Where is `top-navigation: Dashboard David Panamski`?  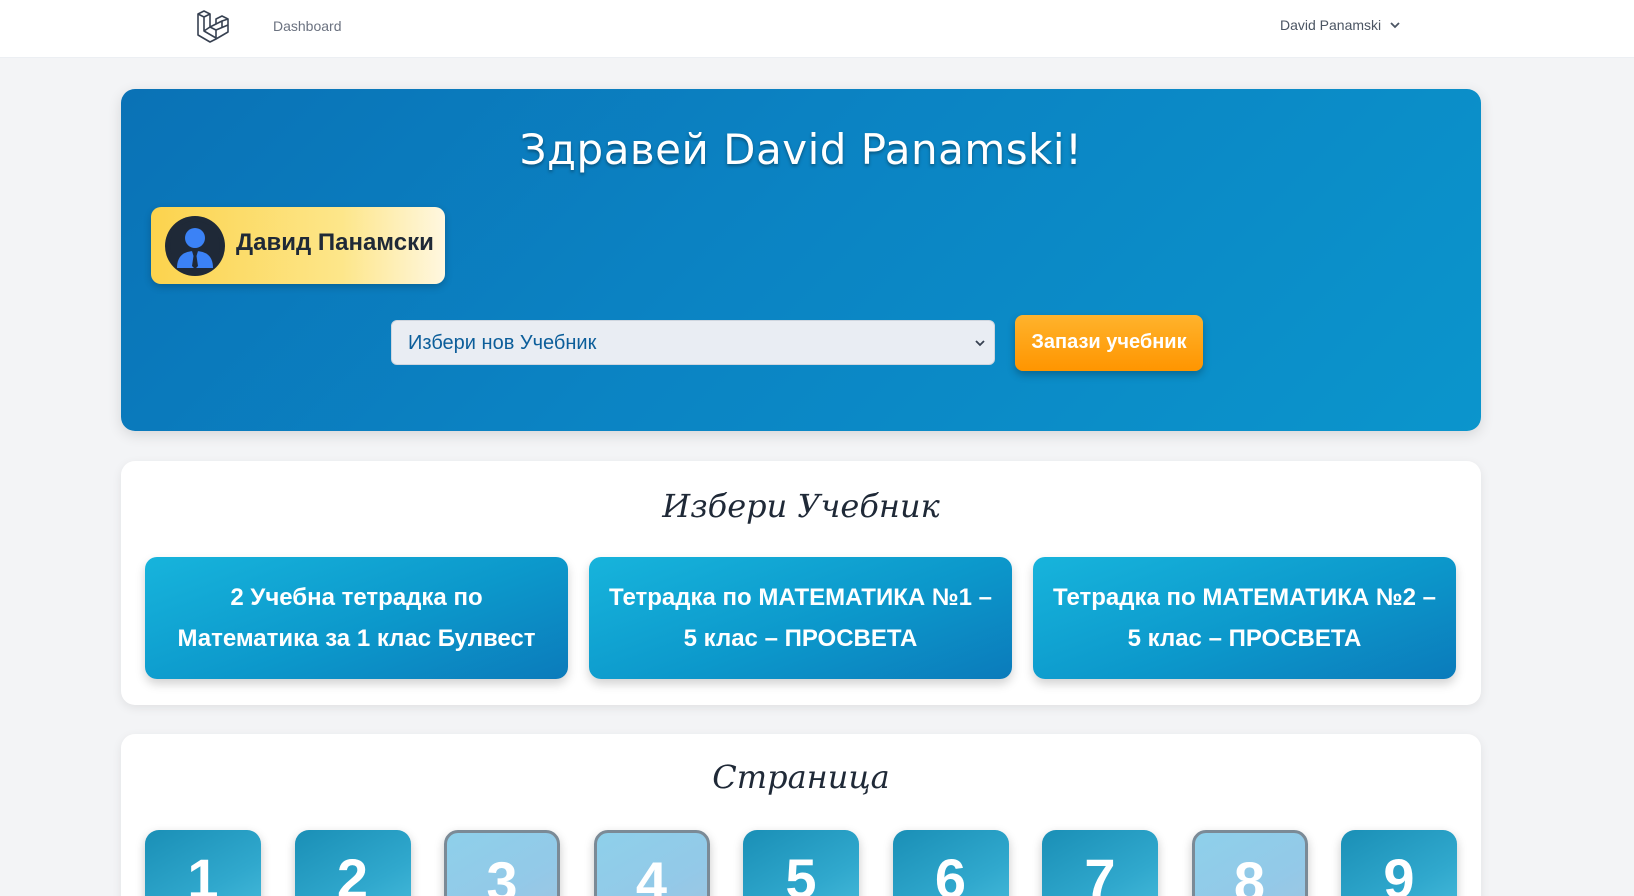
top-navigation: Dashboard David Panamski is located at coordinates (817, 29).